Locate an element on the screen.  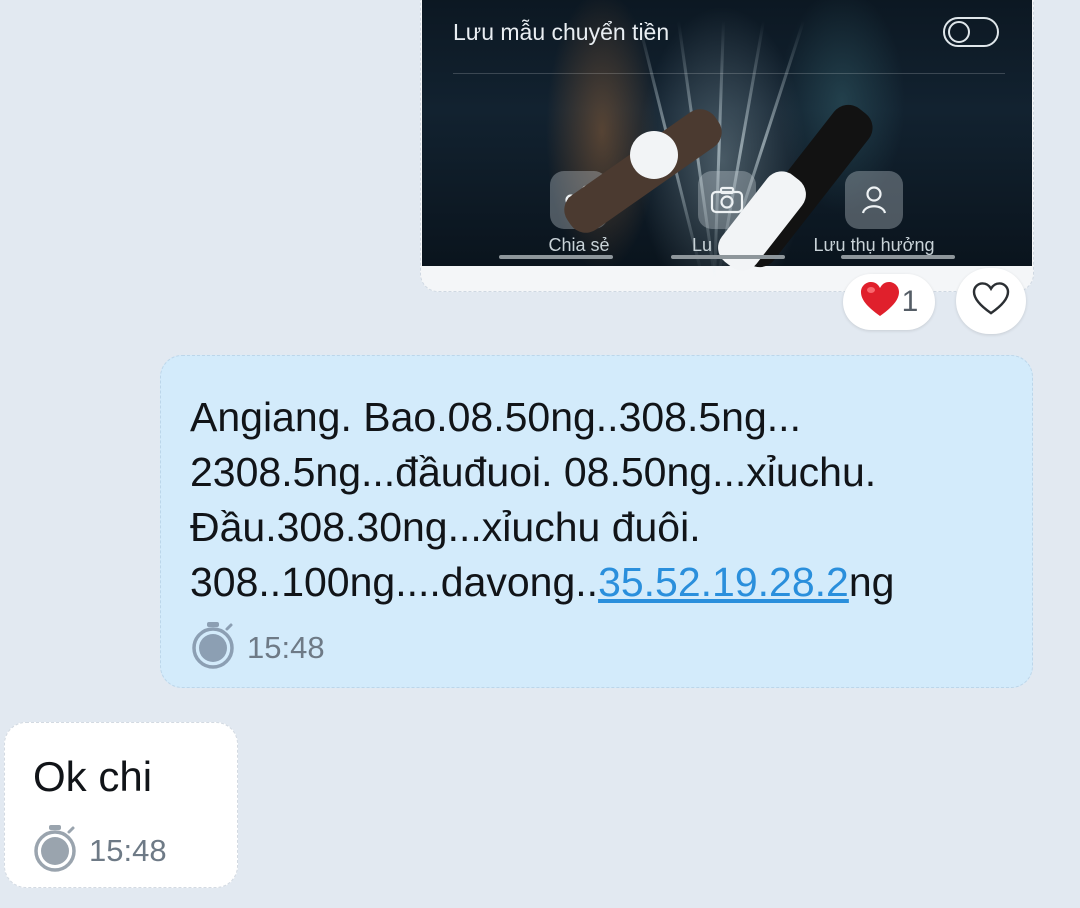
incoming-message-bubble: Ok chi 15:48 is located at coordinates (121, 805).